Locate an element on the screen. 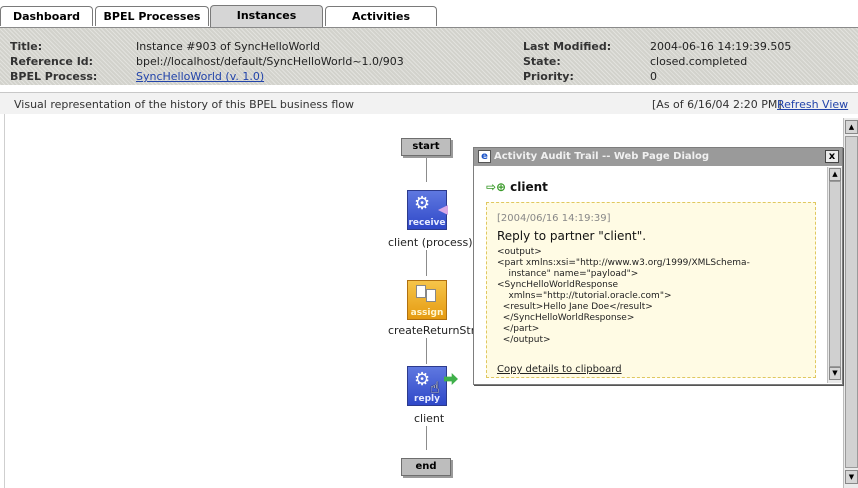  browser-icon: e is located at coordinates (484, 156).